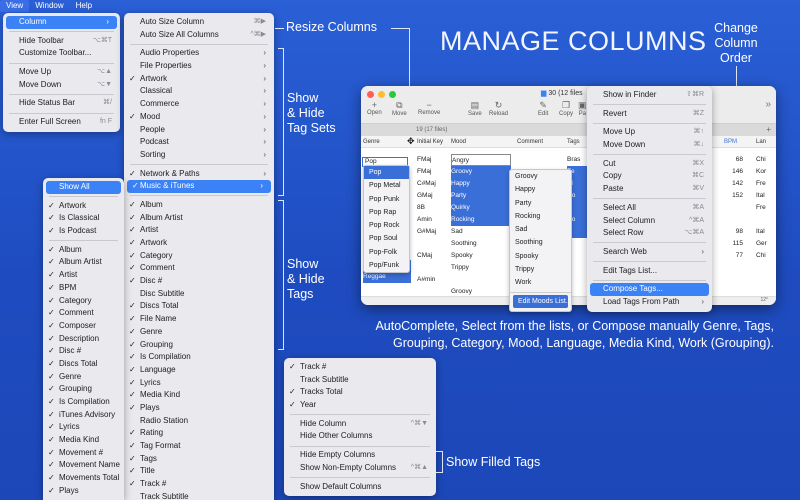  Describe the element at coordinates (481, 172) in the screenshot. I see `cell-mood: Groovy` at that location.